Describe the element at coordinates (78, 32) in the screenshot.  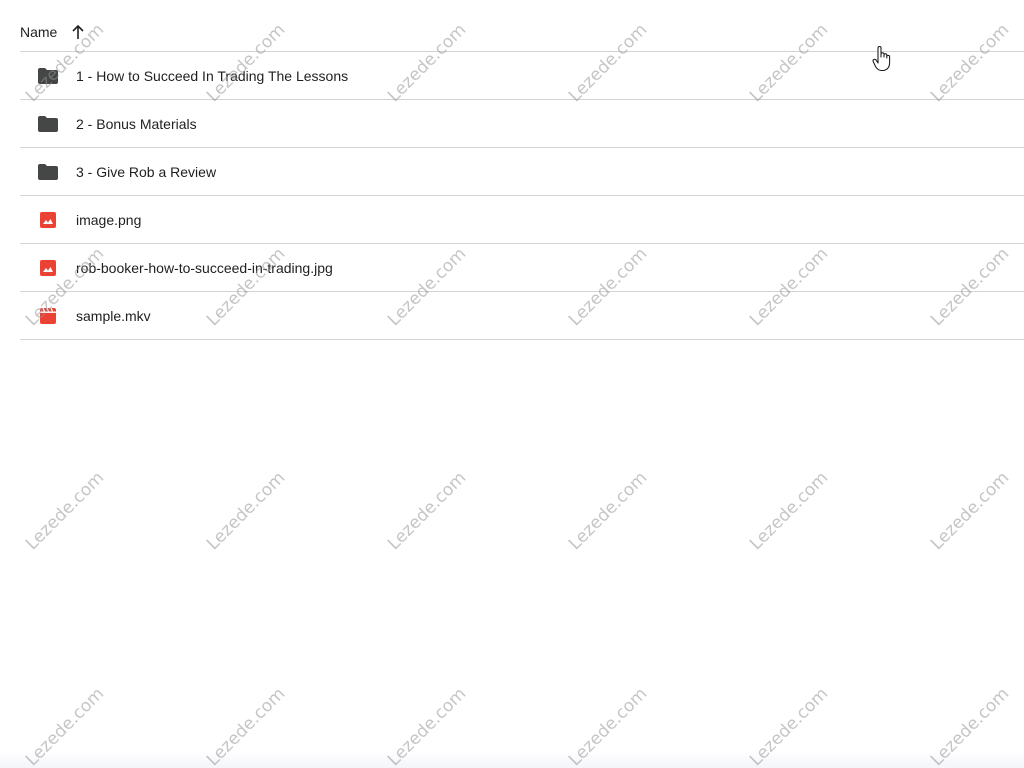
I see `arrow-up-icon` at that location.